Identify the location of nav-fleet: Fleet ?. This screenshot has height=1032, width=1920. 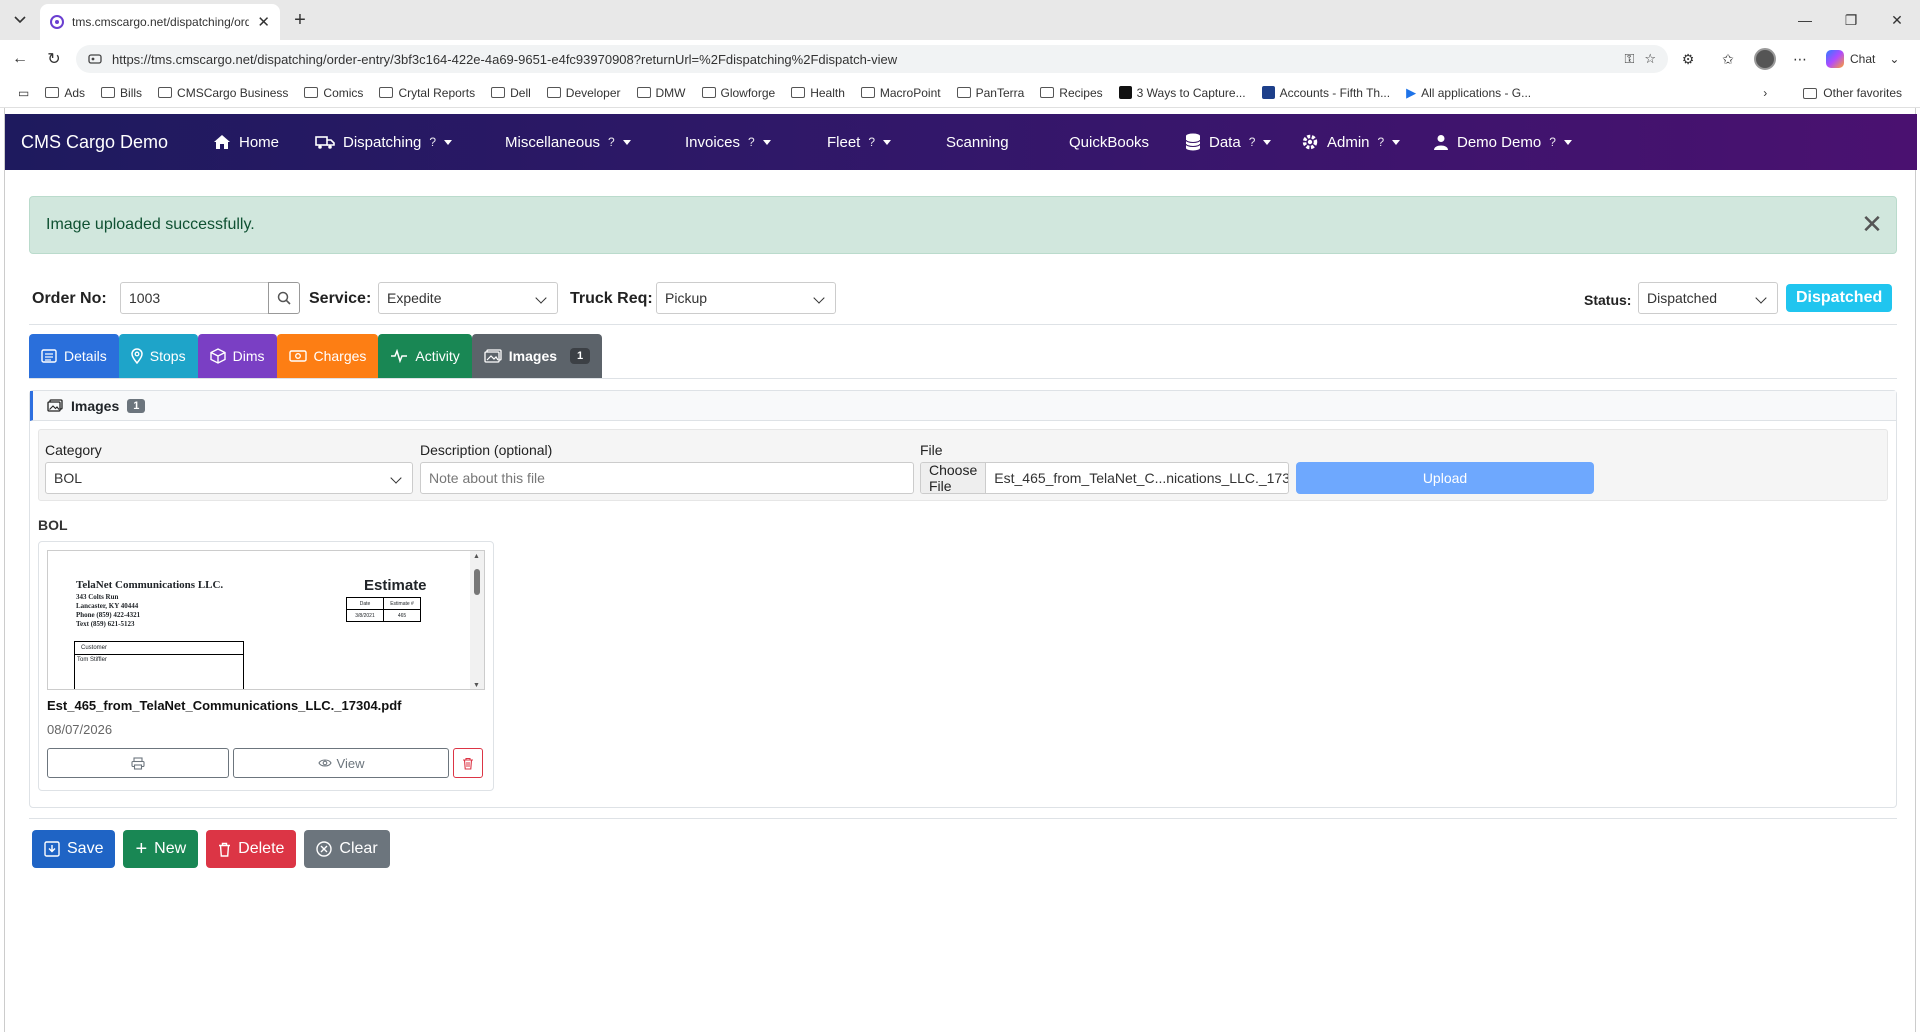
(859, 142).